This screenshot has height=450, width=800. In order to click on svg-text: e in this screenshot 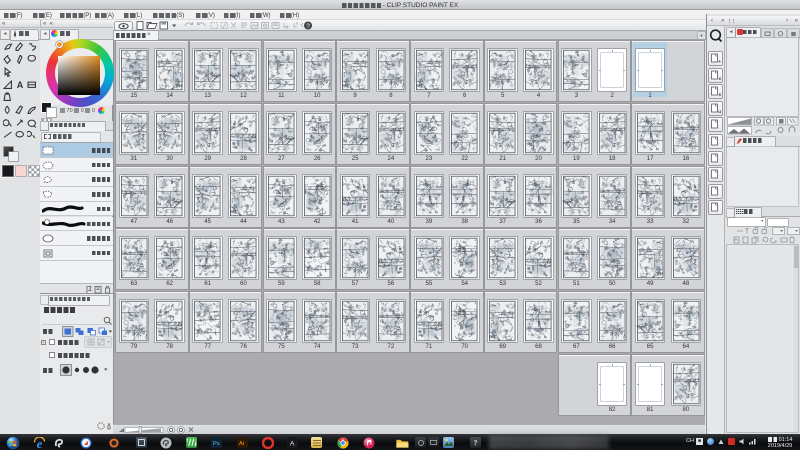, I will do `click(40, 443)`.